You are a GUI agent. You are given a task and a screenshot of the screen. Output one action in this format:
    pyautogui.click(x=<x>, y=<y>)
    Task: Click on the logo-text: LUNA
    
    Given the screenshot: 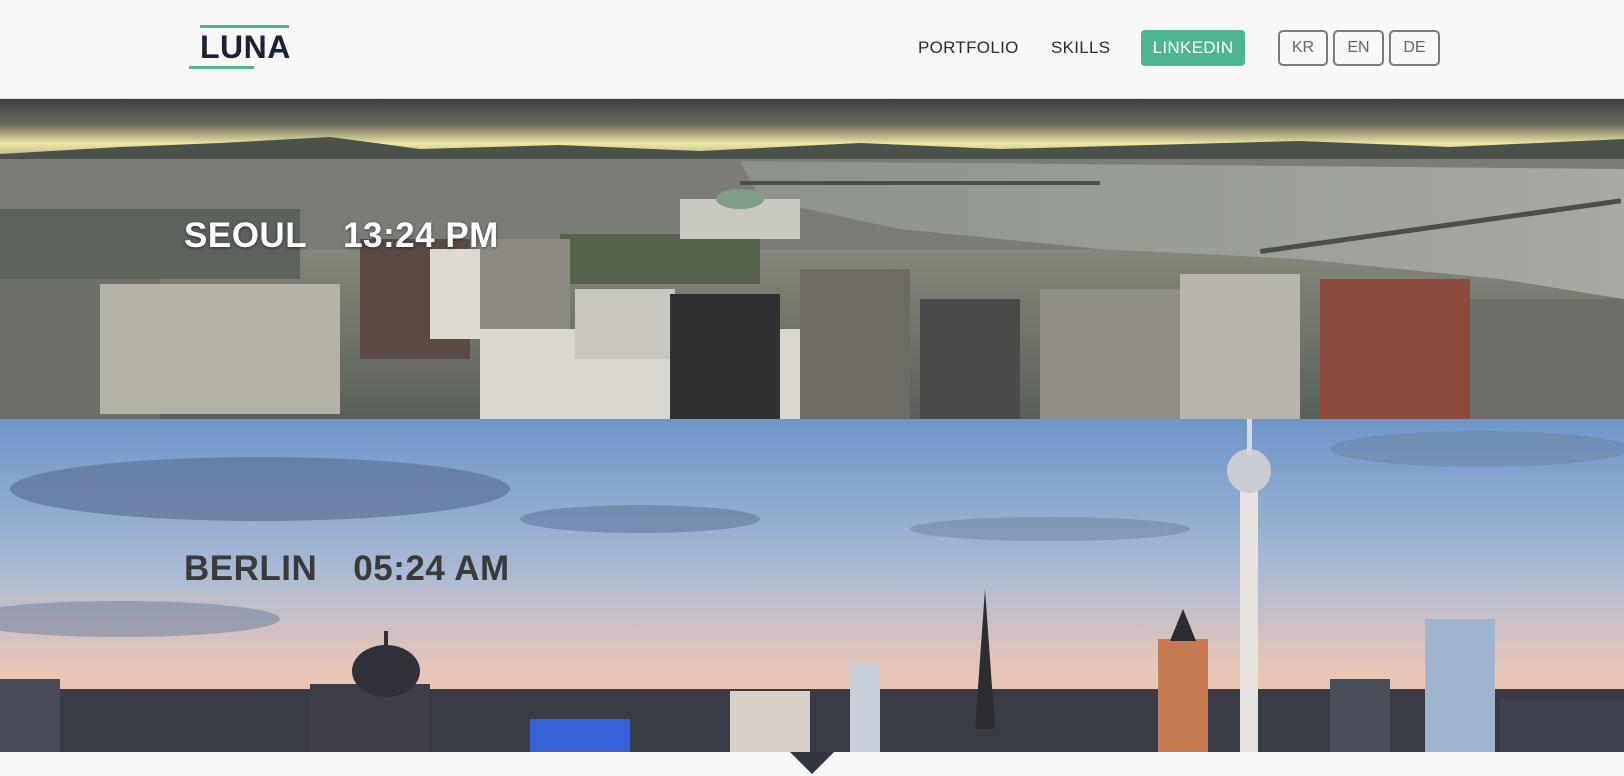 What is the action you would take?
    pyautogui.click(x=245, y=47)
    